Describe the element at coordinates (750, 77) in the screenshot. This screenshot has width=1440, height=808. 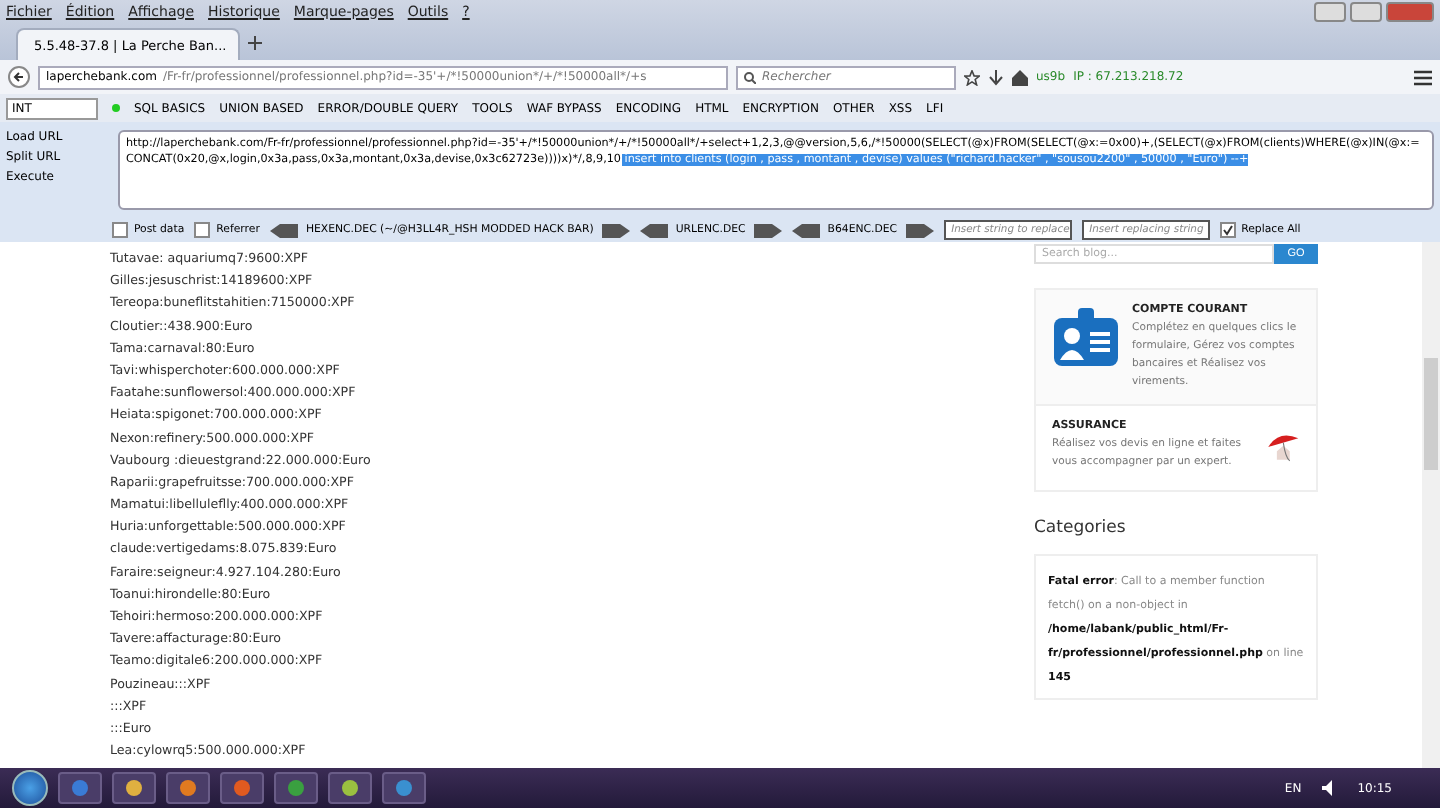
I see `search-icon` at that location.